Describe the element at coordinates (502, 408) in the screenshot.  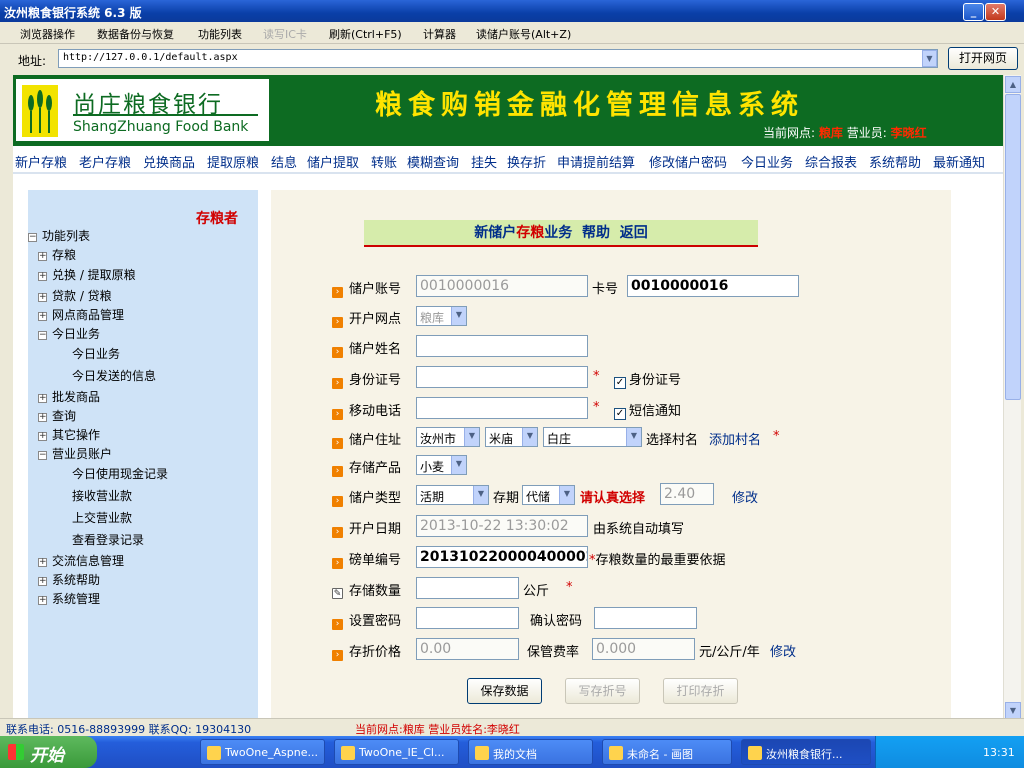
I see `phone-input` at that location.